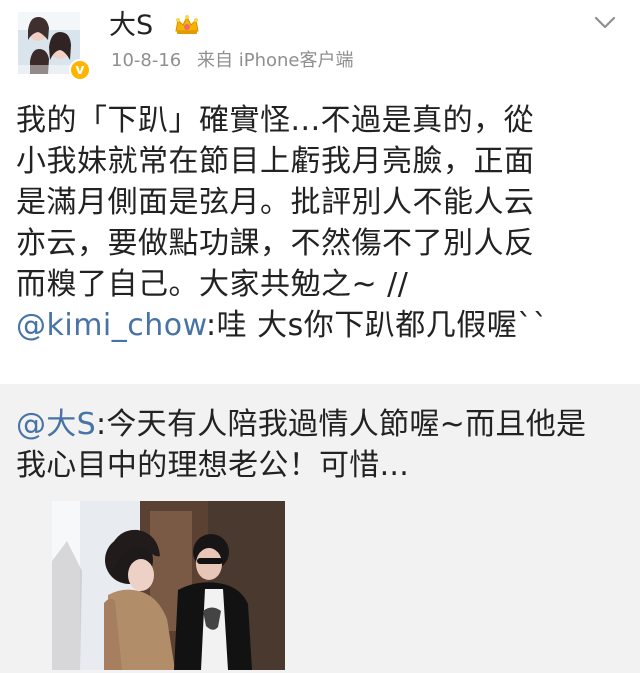 This screenshot has height=673, width=640. Describe the element at coordinates (377, 325) in the screenshot. I see `reply-text: :哇 大s你下趴都几假喔``` at that location.